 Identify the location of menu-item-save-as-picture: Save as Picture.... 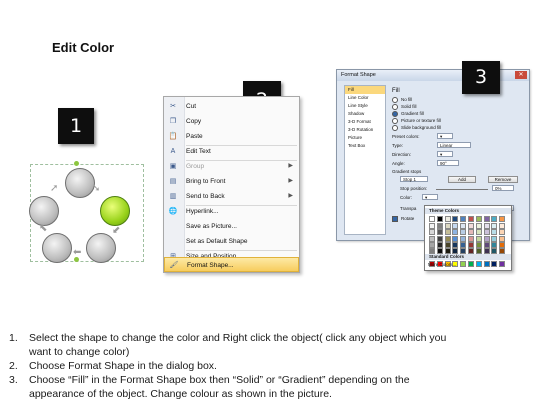
(231, 226).